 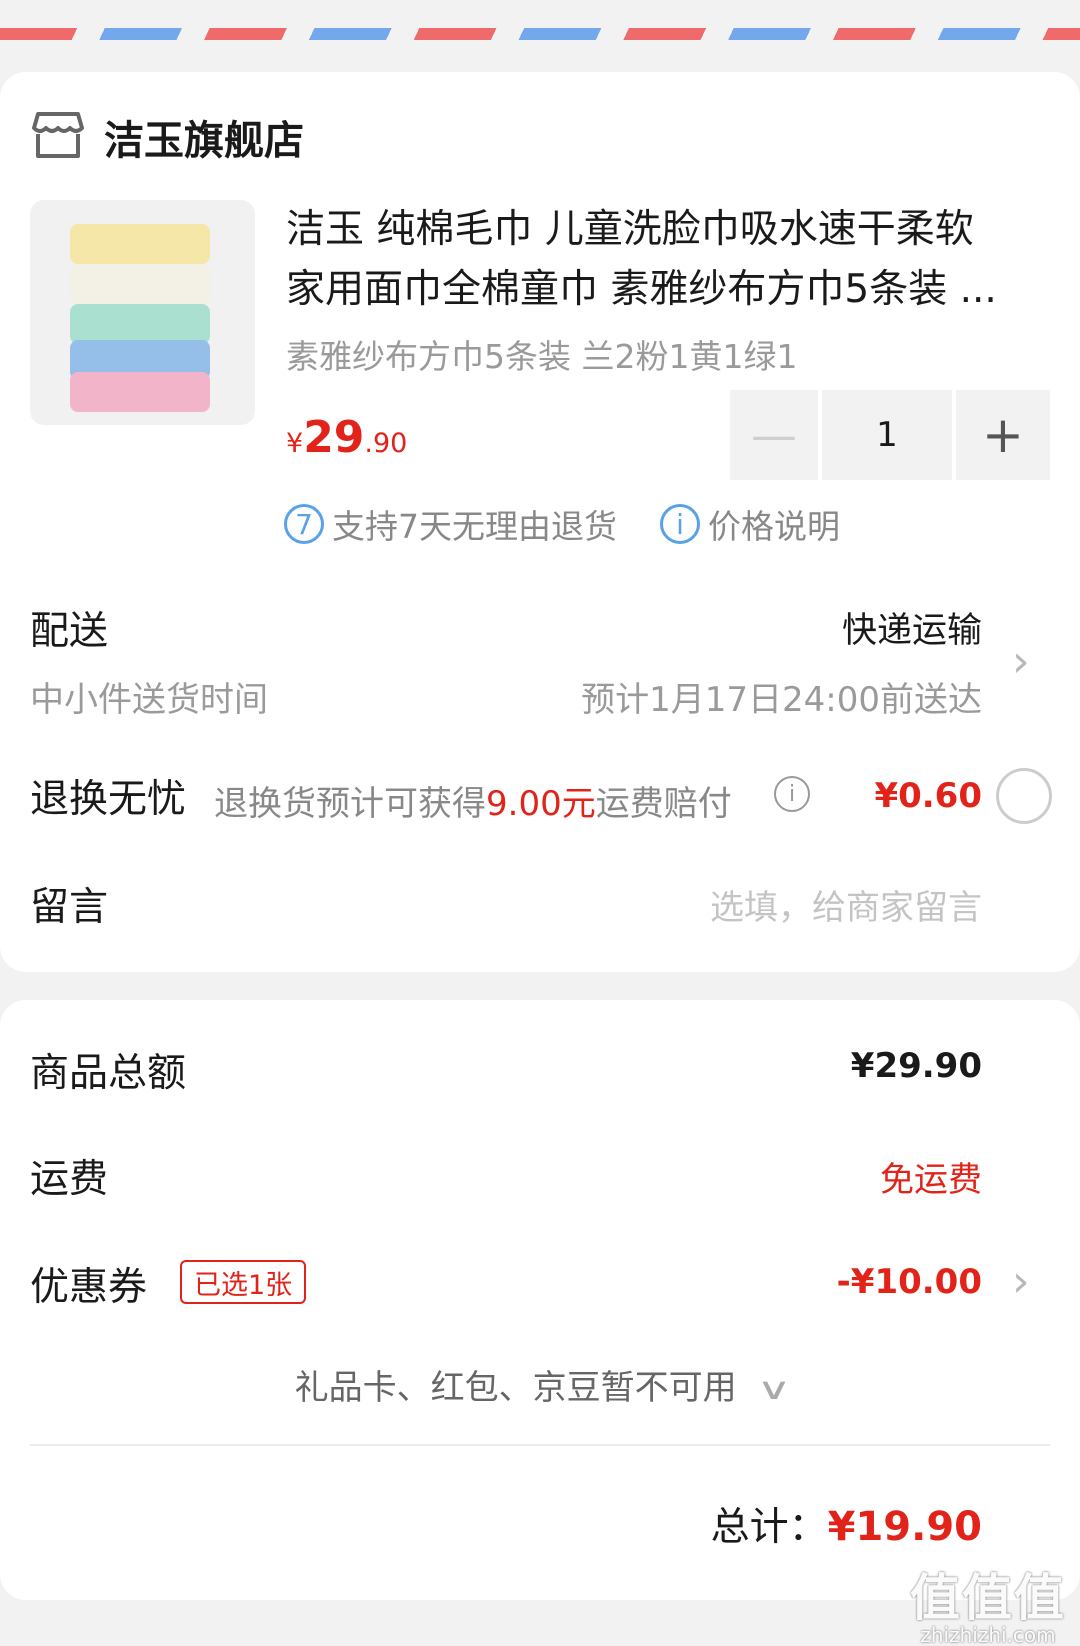 What do you see at coordinates (542, 356) in the screenshot?
I see `product-variant: 素雅纱布方巾5条装 兰2粉1黄1绿1` at bounding box center [542, 356].